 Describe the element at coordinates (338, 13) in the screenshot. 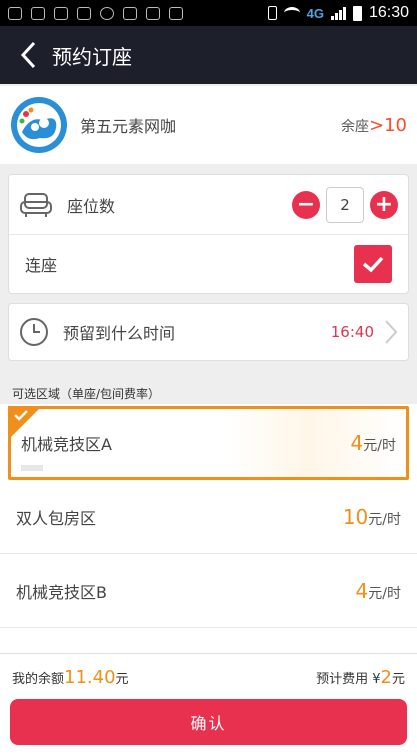

I see `signal-icon` at that location.